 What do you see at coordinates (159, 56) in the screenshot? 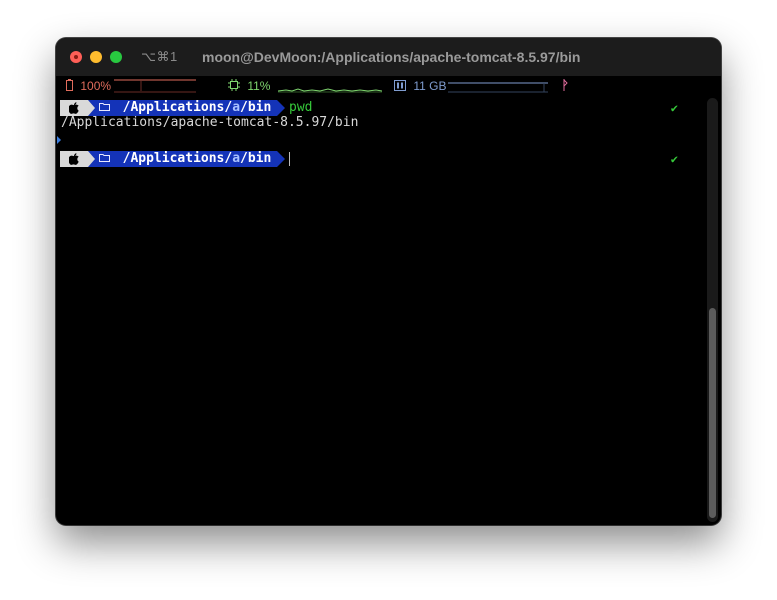
I see `tab-shortcut: ⌥⌘1` at bounding box center [159, 56].